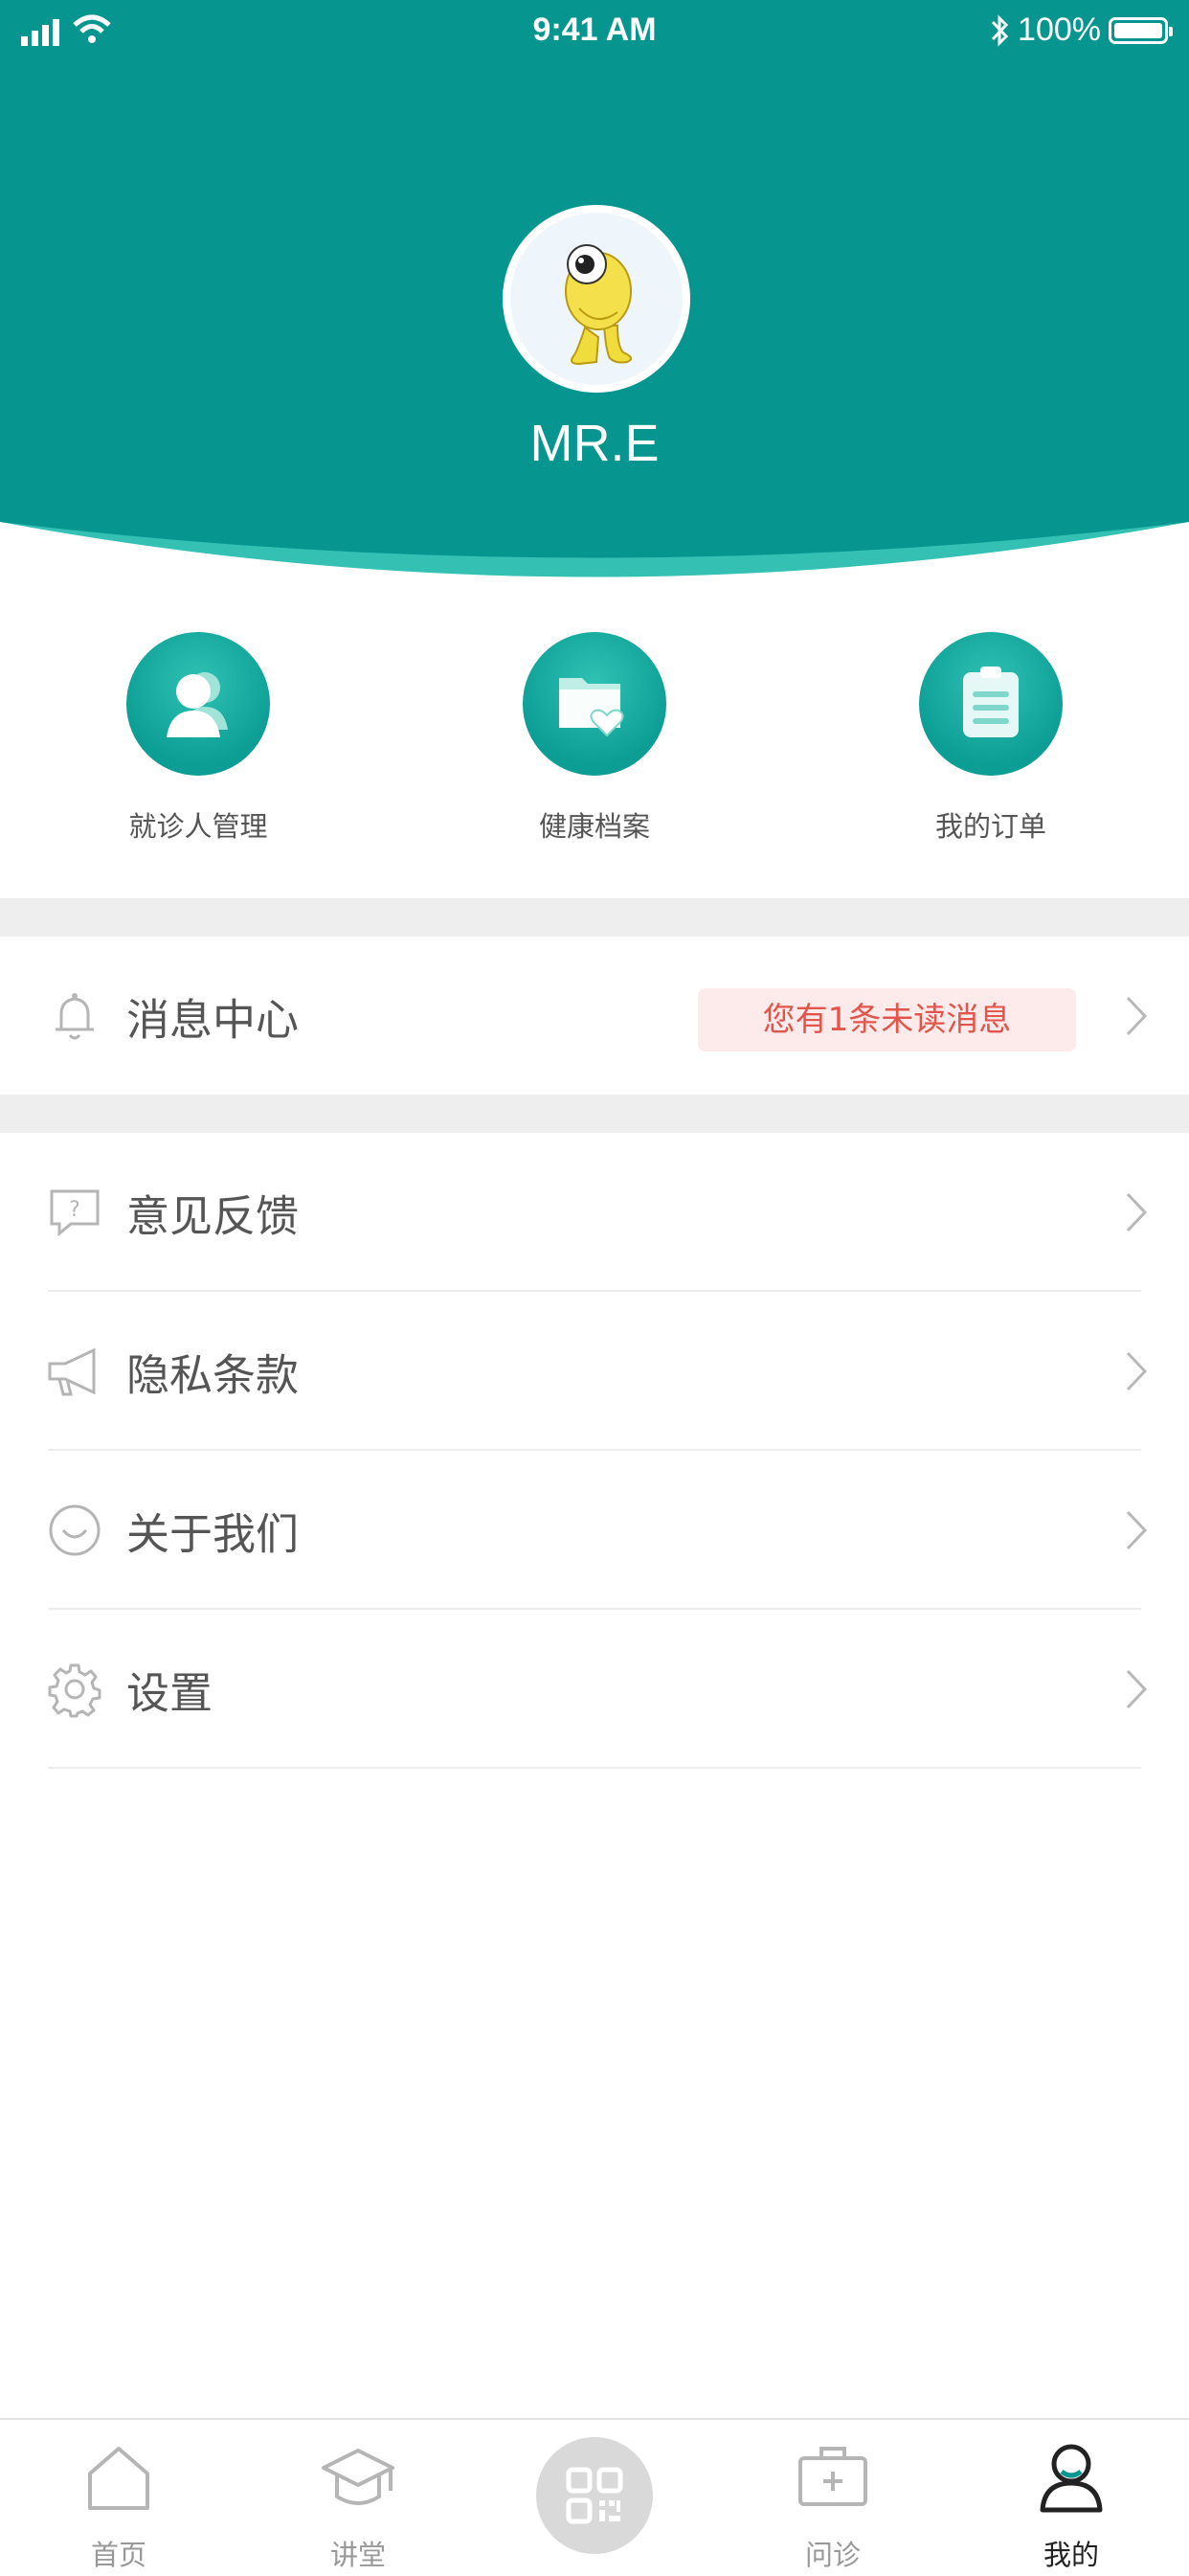 This screenshot has width=1189, height=2576. What do you see at coordinates (74, 1690) in the screenshot?
I see `gear-icon` at bounding box center [74, 1690].